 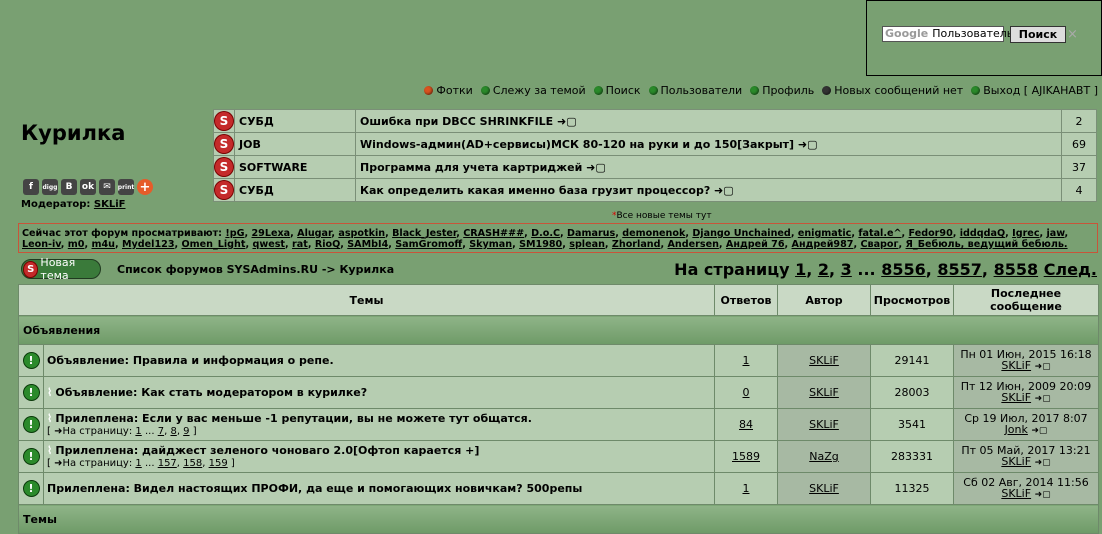 What do you see at coordinates (190, 360) in the screenshot?
I see `topic-title: Объявление: Правила и информация о репе.` at bounding box center [190, 360].